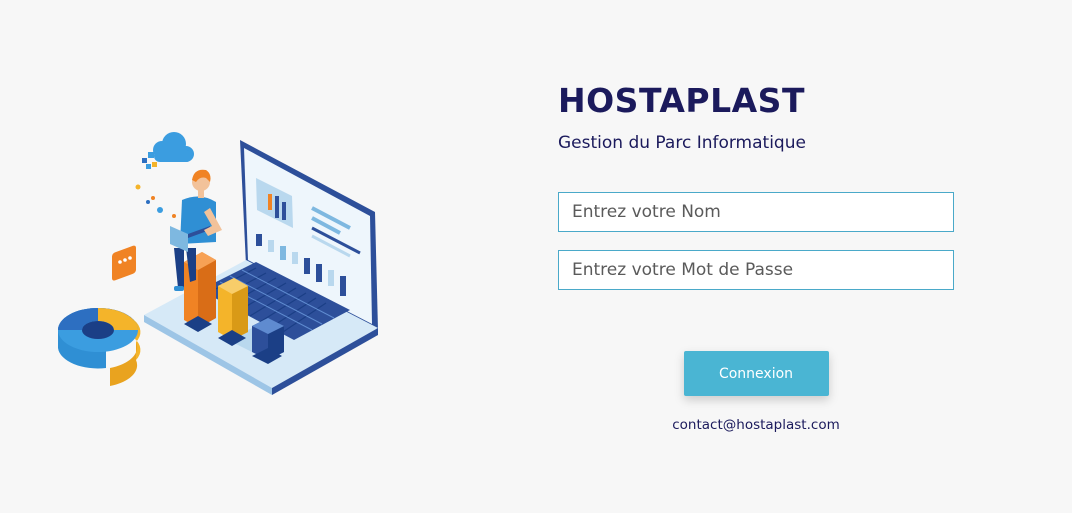 The height and width of the screenshot is (513, 1072). Describe the element at coordinates (756, 270) in the screenshot. I see `password-input` at that location.